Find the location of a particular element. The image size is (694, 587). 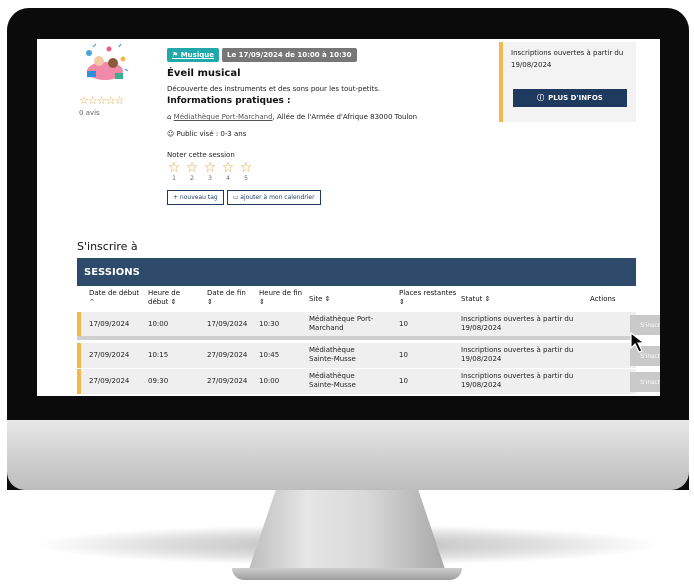

star-number: 4 is located at coordinates (228, 178).